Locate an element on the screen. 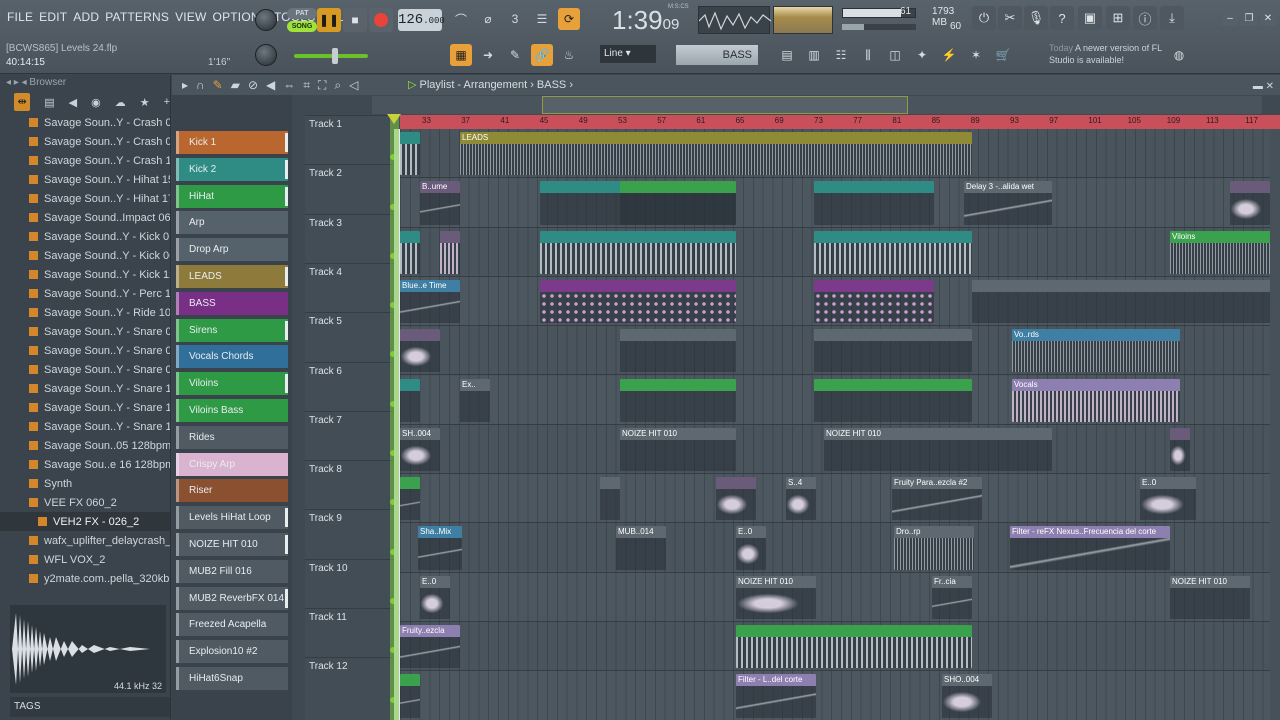 The width and height of the screenshot is (1280, 720). plugin-picker-icon: ✦ is located at coordinates (922, 55).